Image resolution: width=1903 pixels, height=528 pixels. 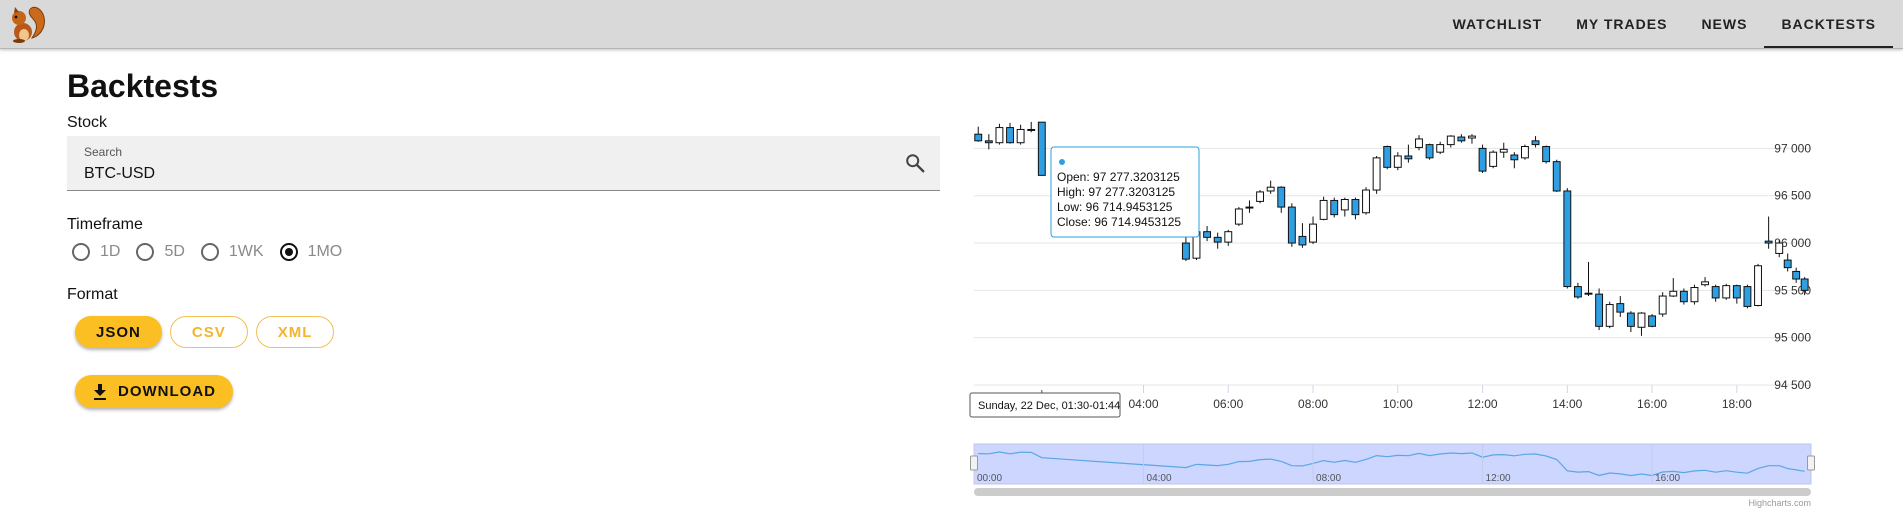 I want to click on timeframe-radio-1d: 1D, so click(x=96, y=252).